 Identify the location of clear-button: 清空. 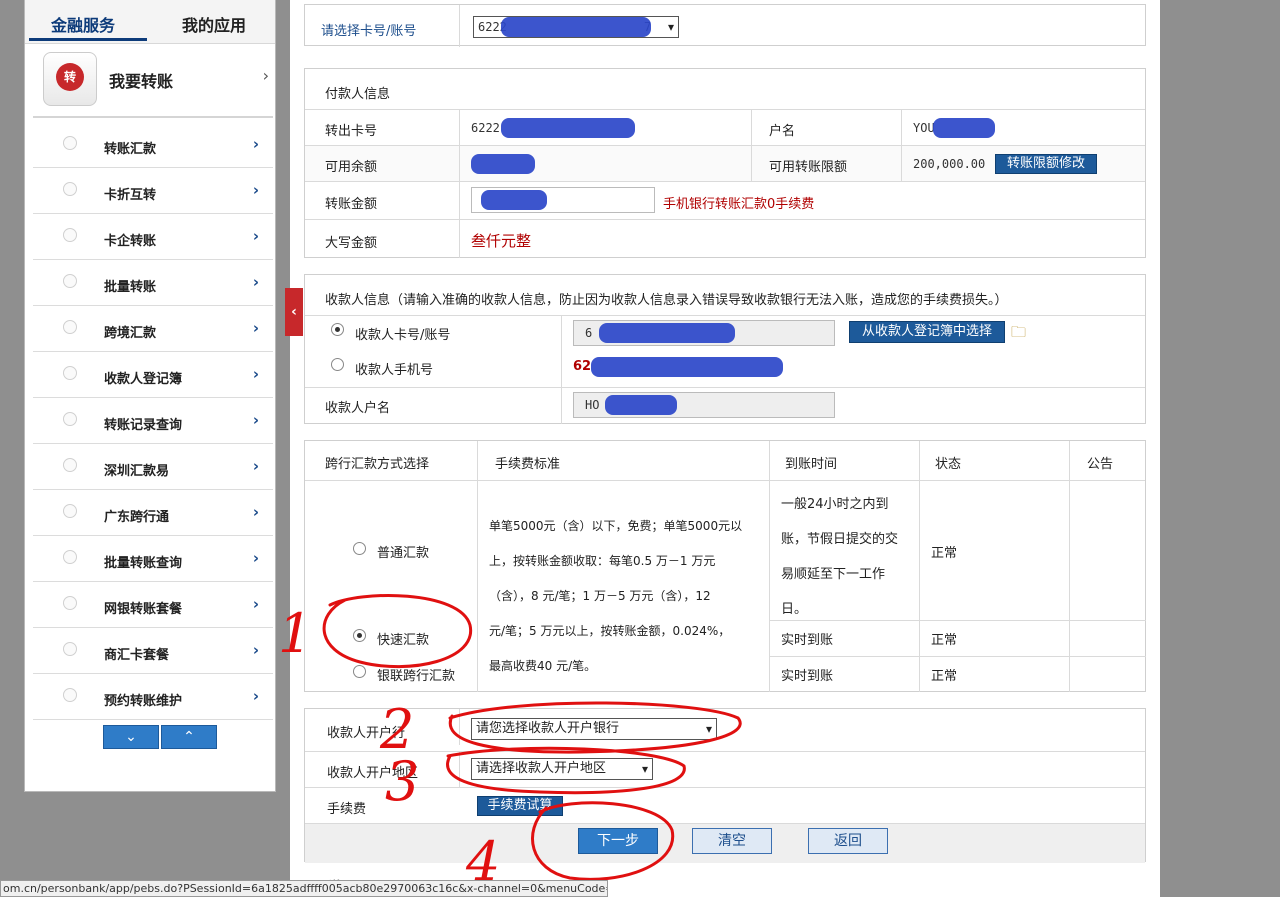
(732, 841).